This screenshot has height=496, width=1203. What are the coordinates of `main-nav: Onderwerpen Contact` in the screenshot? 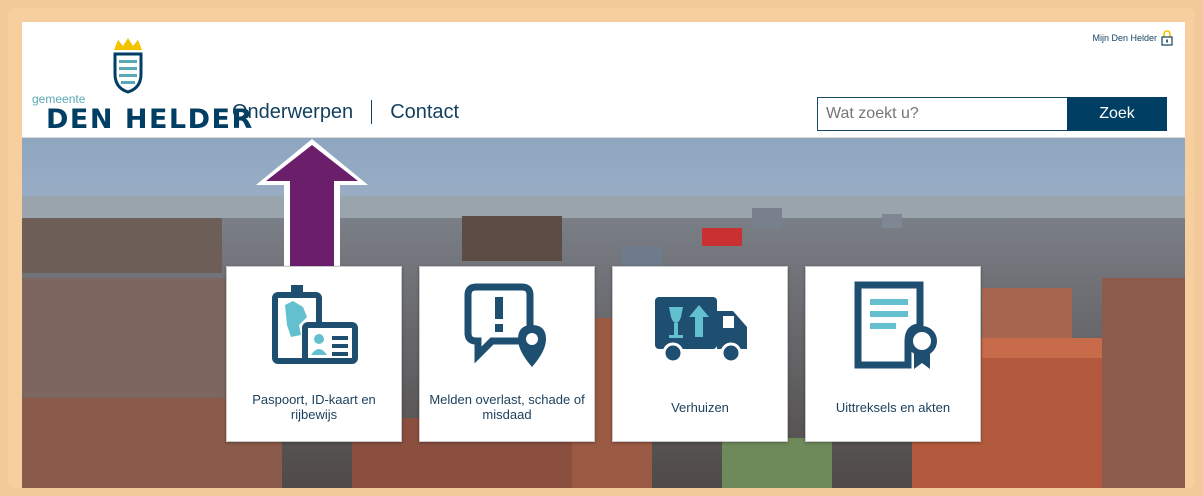 It's located at (345, 112).